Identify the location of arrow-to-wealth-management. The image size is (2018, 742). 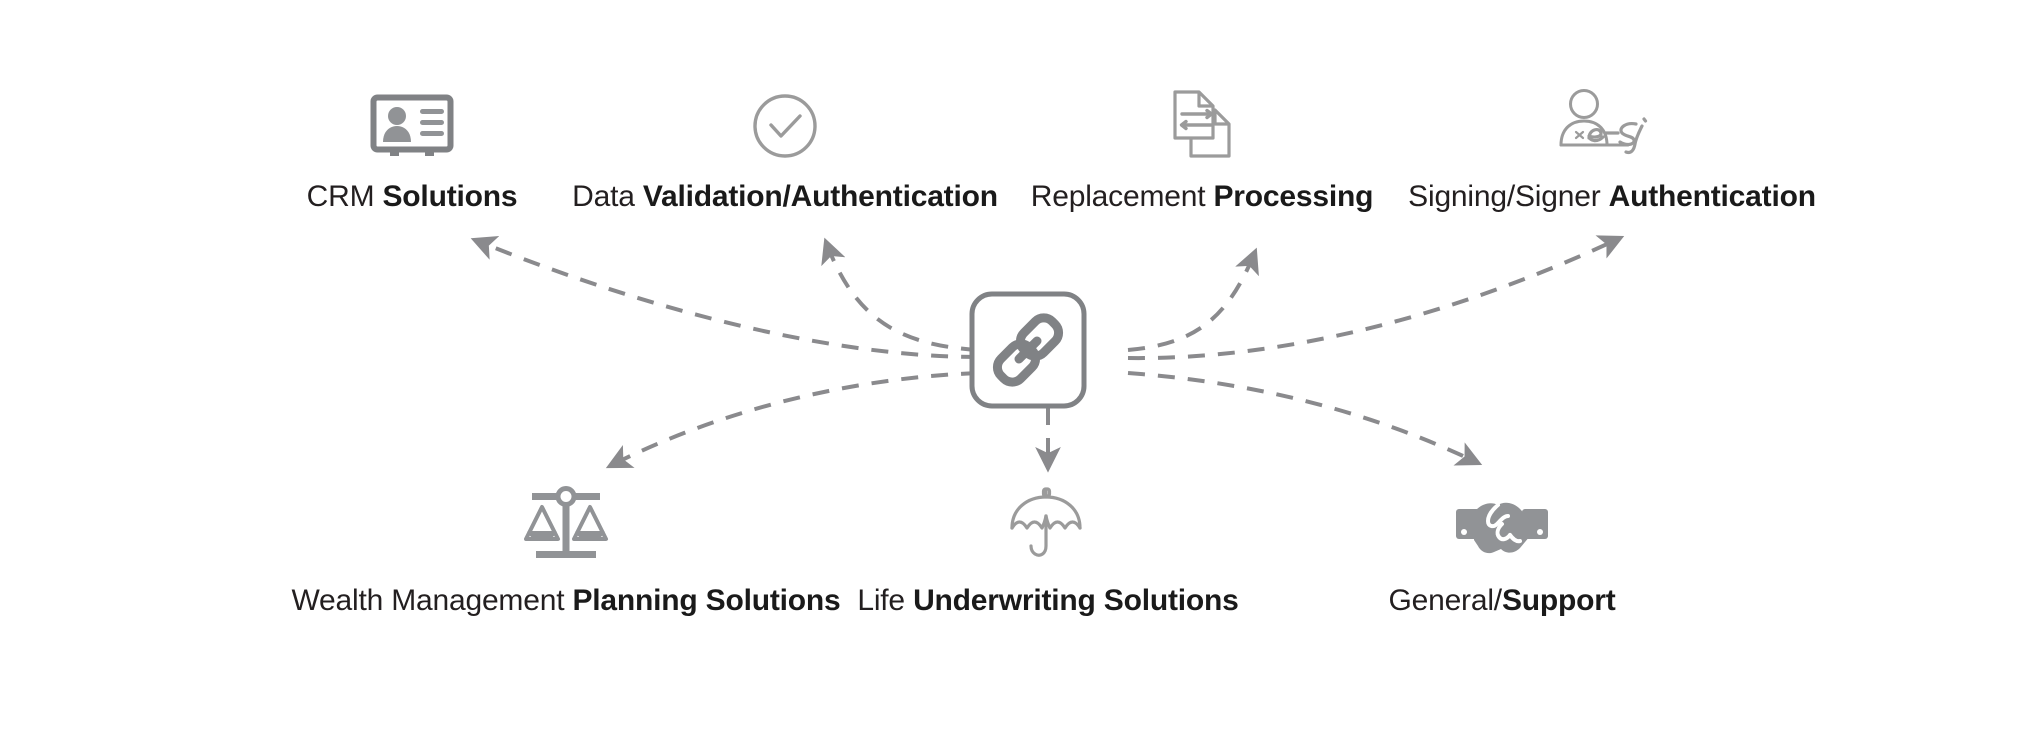
(792, 420).